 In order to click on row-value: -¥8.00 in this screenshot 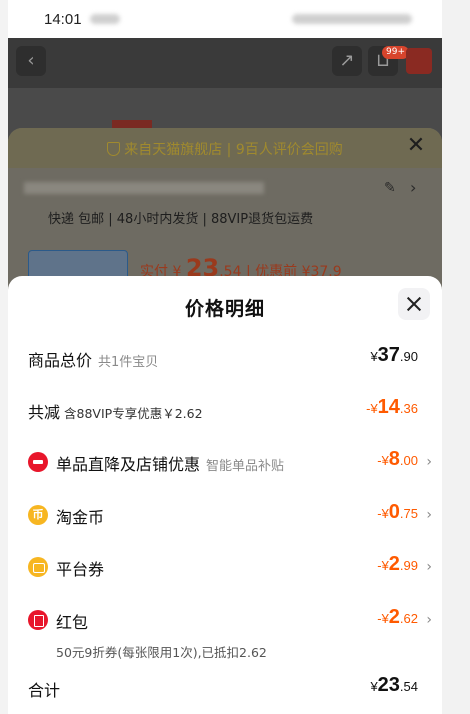, I will do `click(397, 459)`.